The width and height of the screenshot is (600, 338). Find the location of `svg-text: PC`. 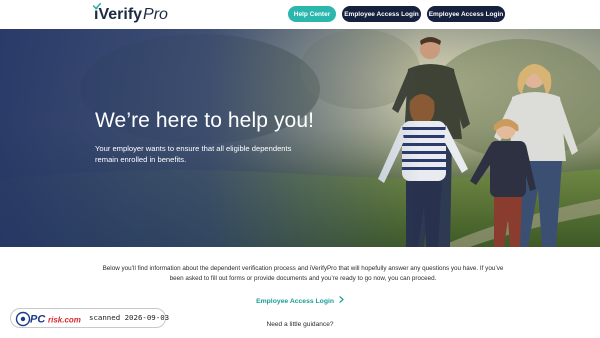

svg-text: PC is located at coordinates (38, 320).